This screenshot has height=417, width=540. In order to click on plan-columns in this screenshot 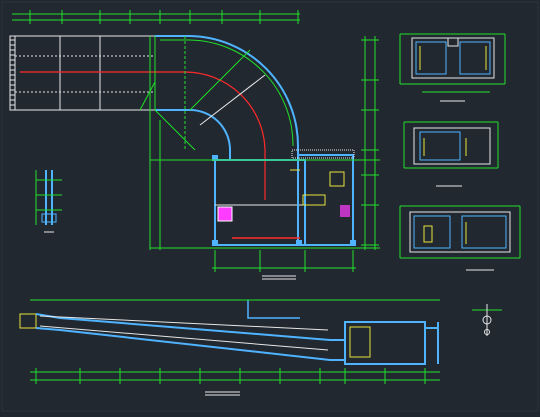, I will do `click(284, 200)`.